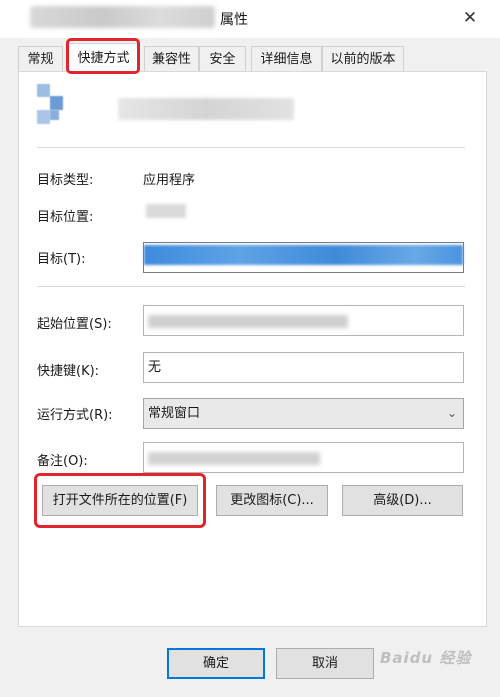 The image size is (500, 697). What do you see at coordinates (363, 58) in the screenshot?
I see `tab-previous-versions: 以前的版本` at bounding box center [363, 58].